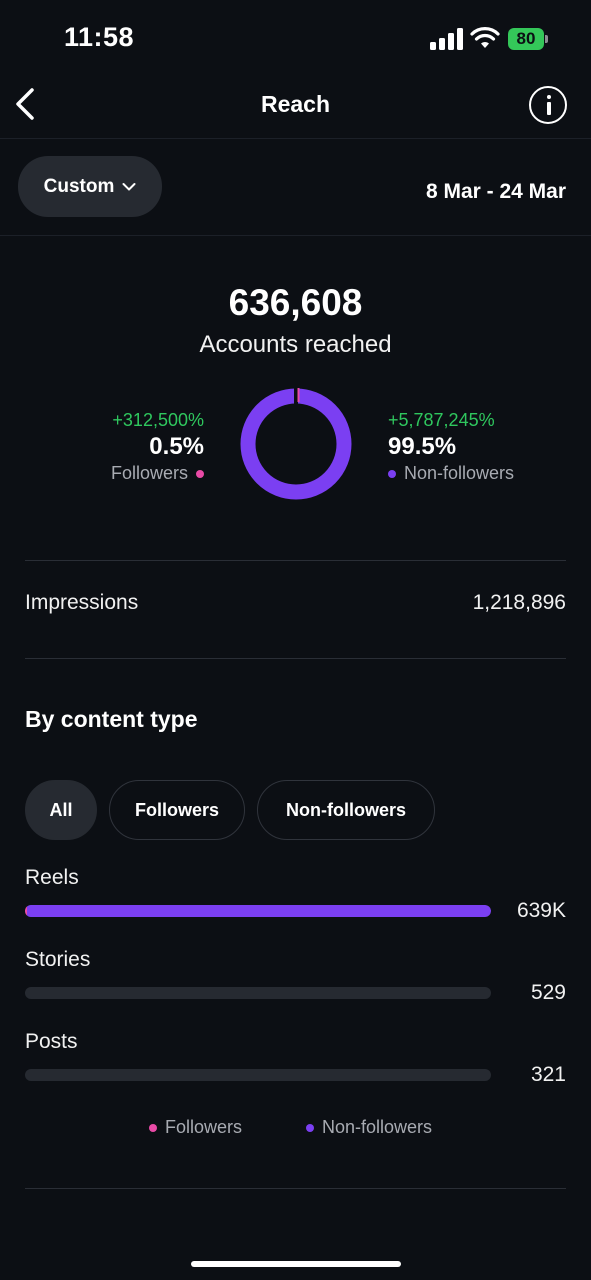 The image size is (591, 1280). What do you see at coordinates (149, 473) in the screenshot?
I see `followers-label: Followers` at bounding box center [149, 473].